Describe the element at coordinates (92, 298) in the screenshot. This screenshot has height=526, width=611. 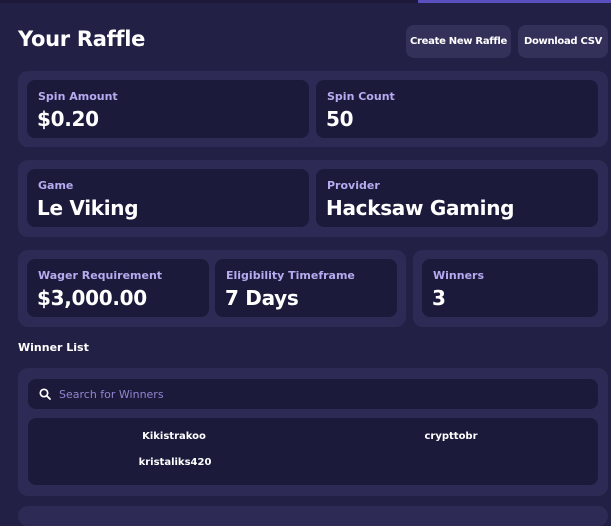
I see `wager-value: $3,000.00` at that location.